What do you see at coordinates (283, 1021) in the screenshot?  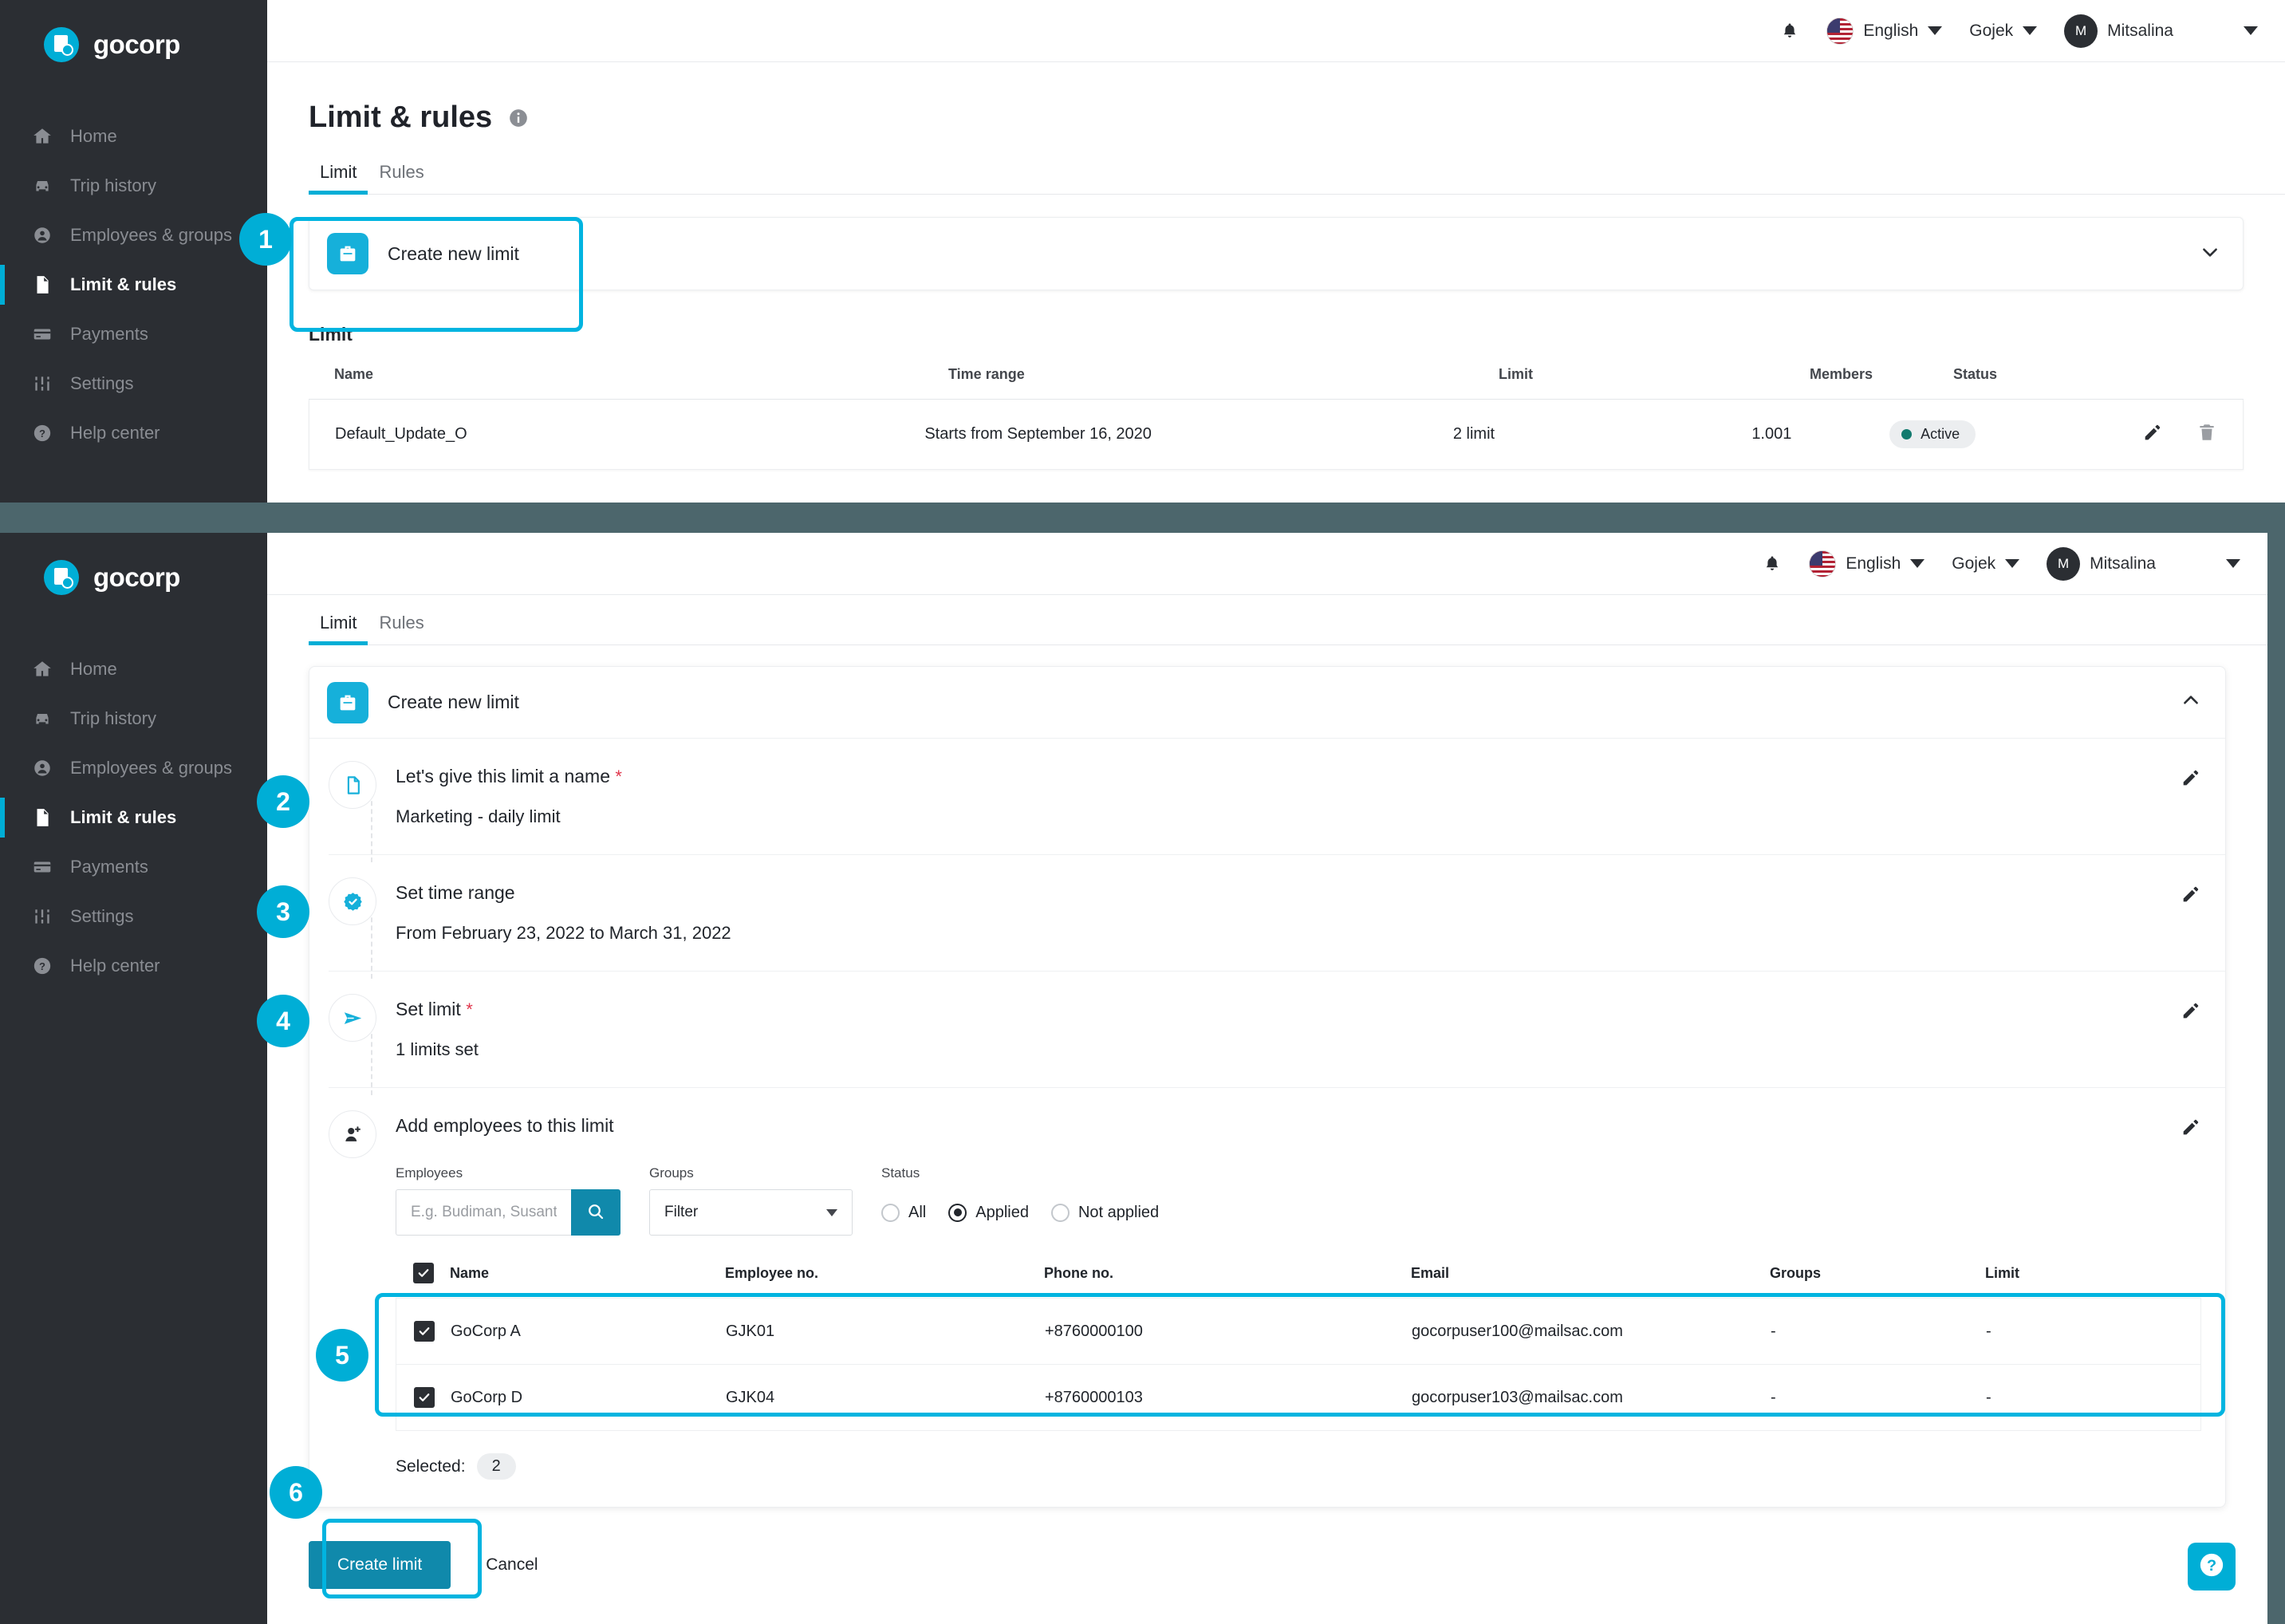 I see `annotation-marker-4: 4` at bounding box center [283, 1021].